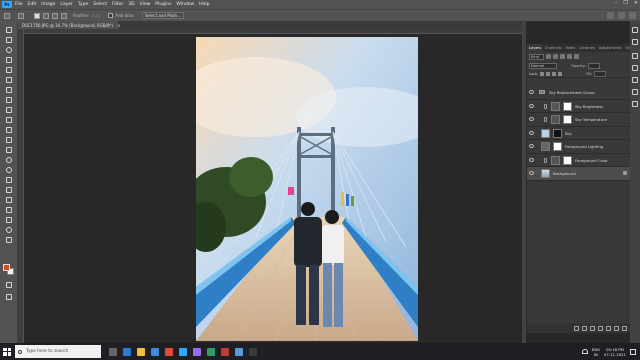 This screenshot has width=640, height=360. Describe the element at coordinates (624, 328) in the screenshot. I see `trash-icon` at that location.